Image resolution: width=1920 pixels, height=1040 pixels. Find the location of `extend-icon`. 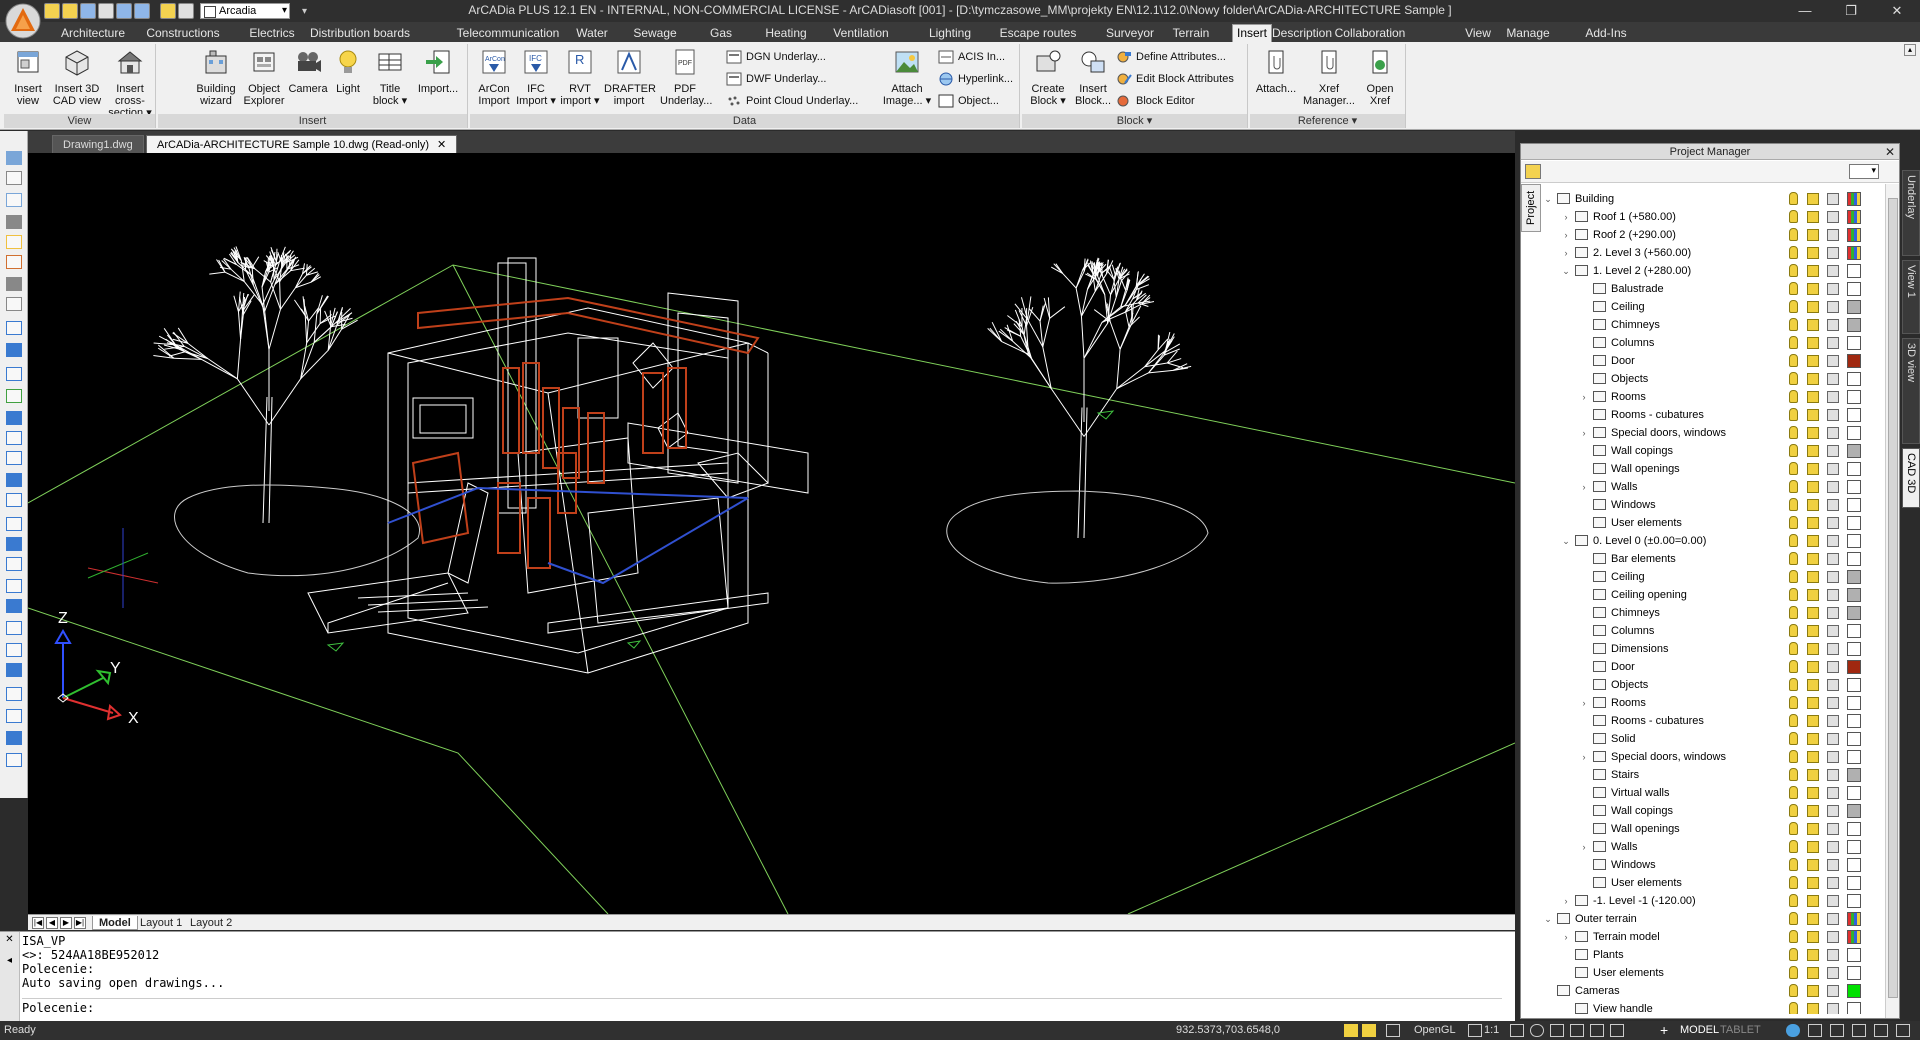

extend-icon is located at coordinates (14, 760).